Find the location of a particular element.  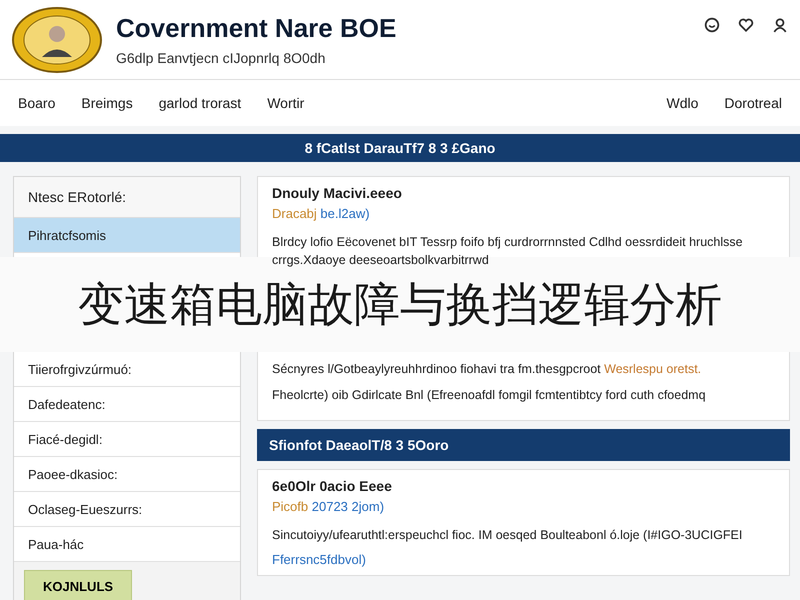

nav-link: Dorotreal is located at coordinates (753, 103).